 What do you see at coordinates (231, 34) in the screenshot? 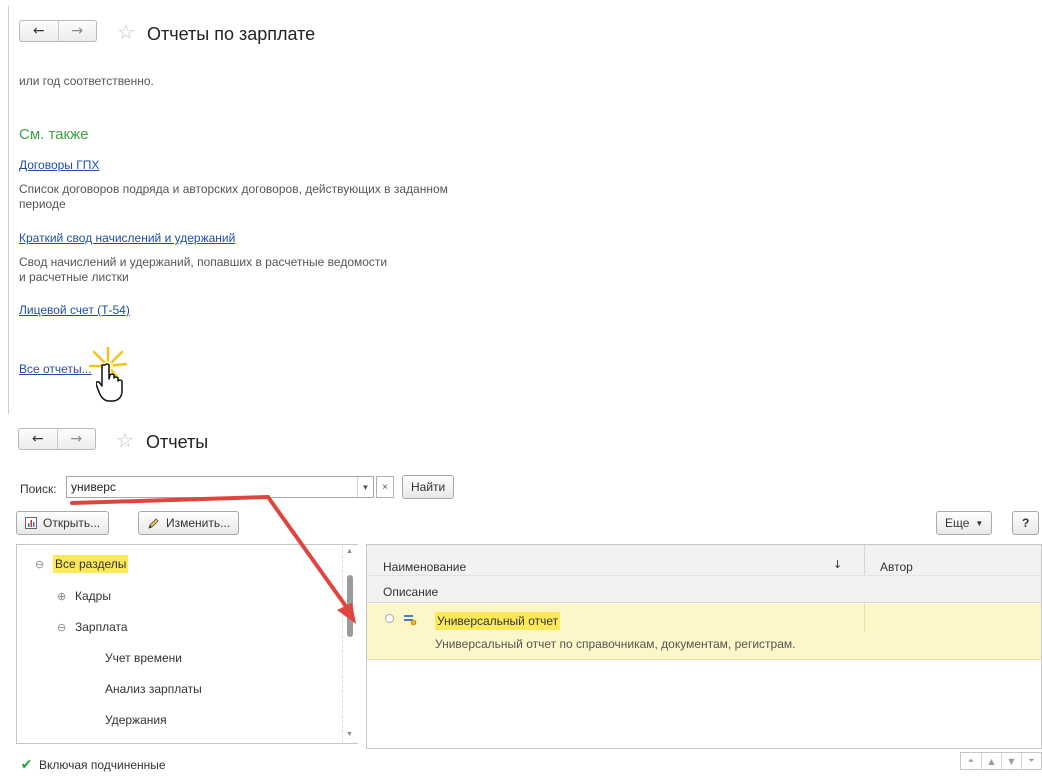
I see `page-title: Отчеты по зарплате` at bounding box center [231, 34].